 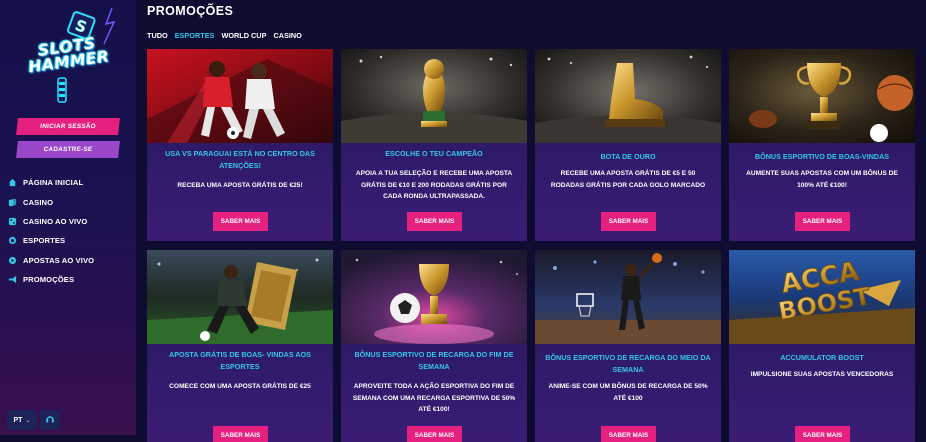 What do you see at coordinates (434, 153) in the screenshot?
I see `promo-title: ESCOLHE O TEU CAMPEÃO` at bounding box center [434, 153].